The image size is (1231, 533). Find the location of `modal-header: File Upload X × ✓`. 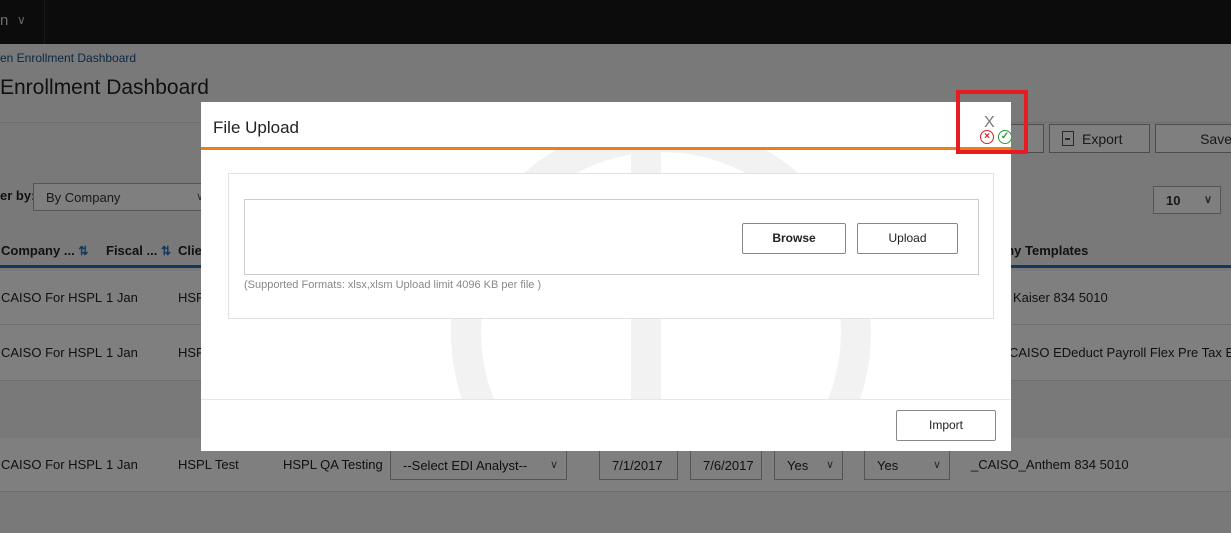

modal-header: File Upload X × ✓ is located at coordinates (606, 126).